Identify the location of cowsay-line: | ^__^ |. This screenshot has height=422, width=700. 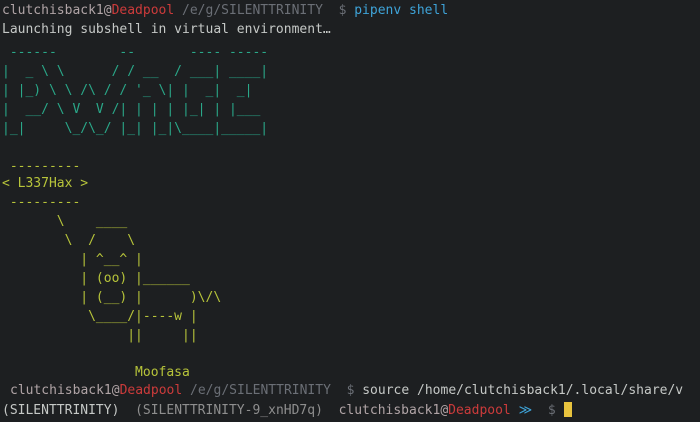
(72, 259).